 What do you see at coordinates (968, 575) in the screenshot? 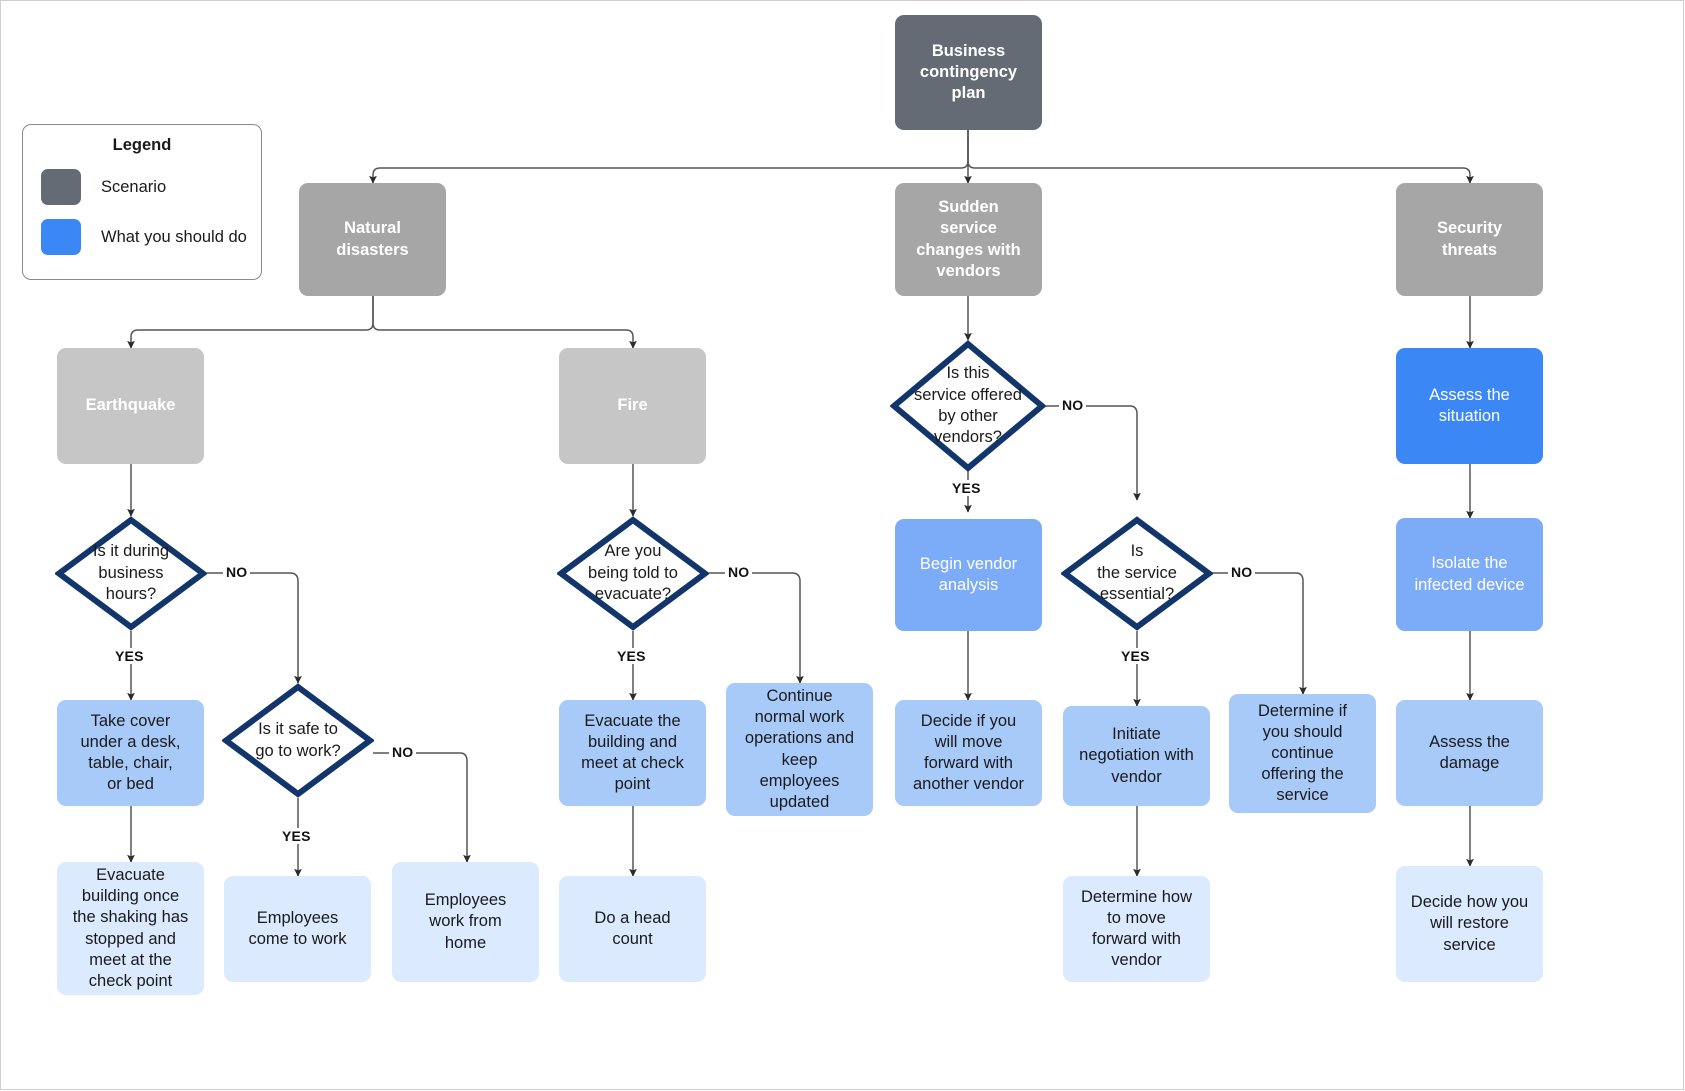
I see `node-begin-vendor-analysis: Begin vendor analysis` at bounding box center [968, 575].